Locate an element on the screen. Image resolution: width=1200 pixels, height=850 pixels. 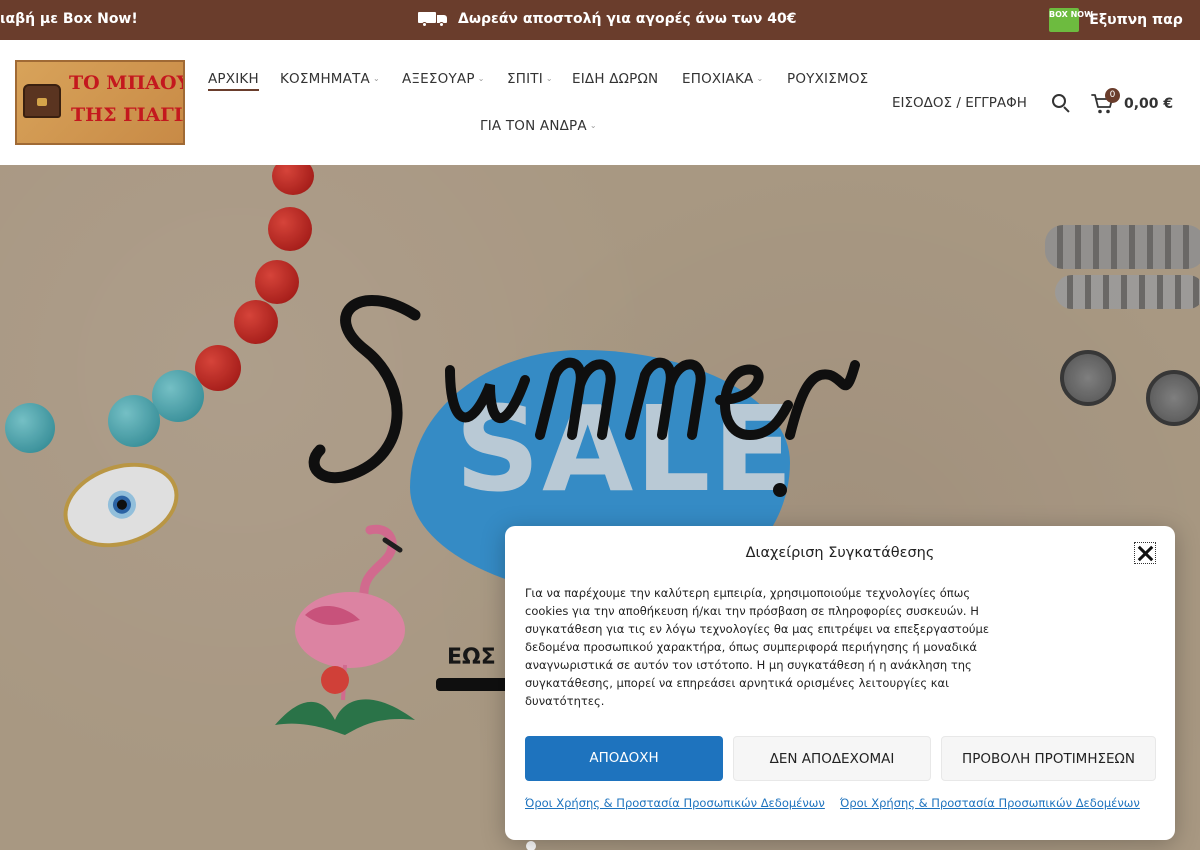
nav-label: ΑΞΕΣΟΥΑΡ is located at coordinates (438, 79).